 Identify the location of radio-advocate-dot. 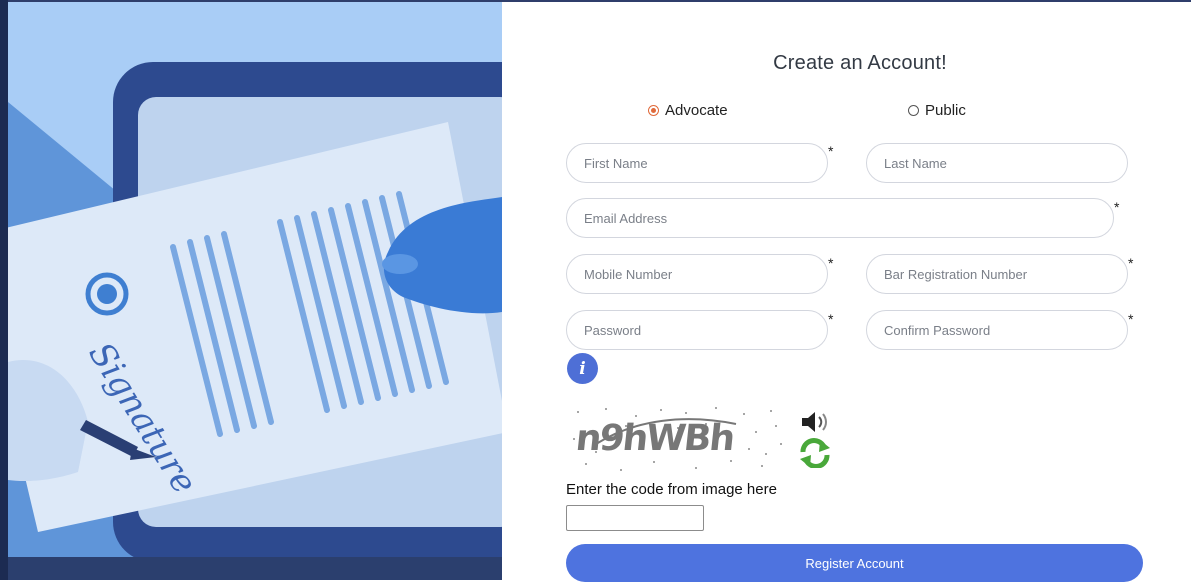
(653, 110).